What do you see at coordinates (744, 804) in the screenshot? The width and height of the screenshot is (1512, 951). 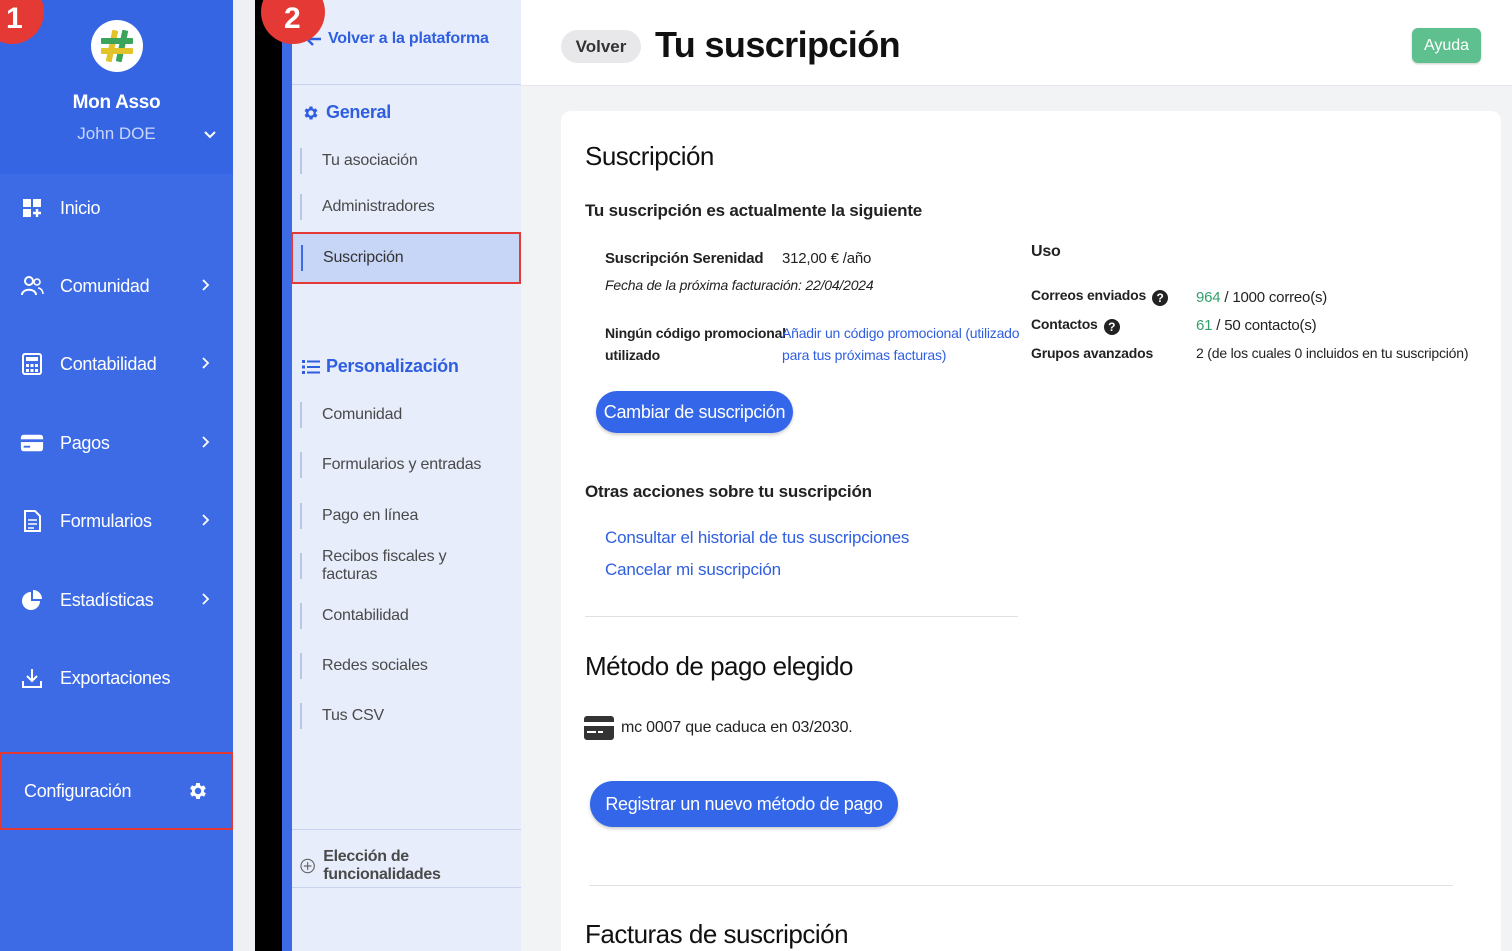 I see `register-payment-method-button: Registrar un nuevo método de pago` at bounding box center [744, 804].